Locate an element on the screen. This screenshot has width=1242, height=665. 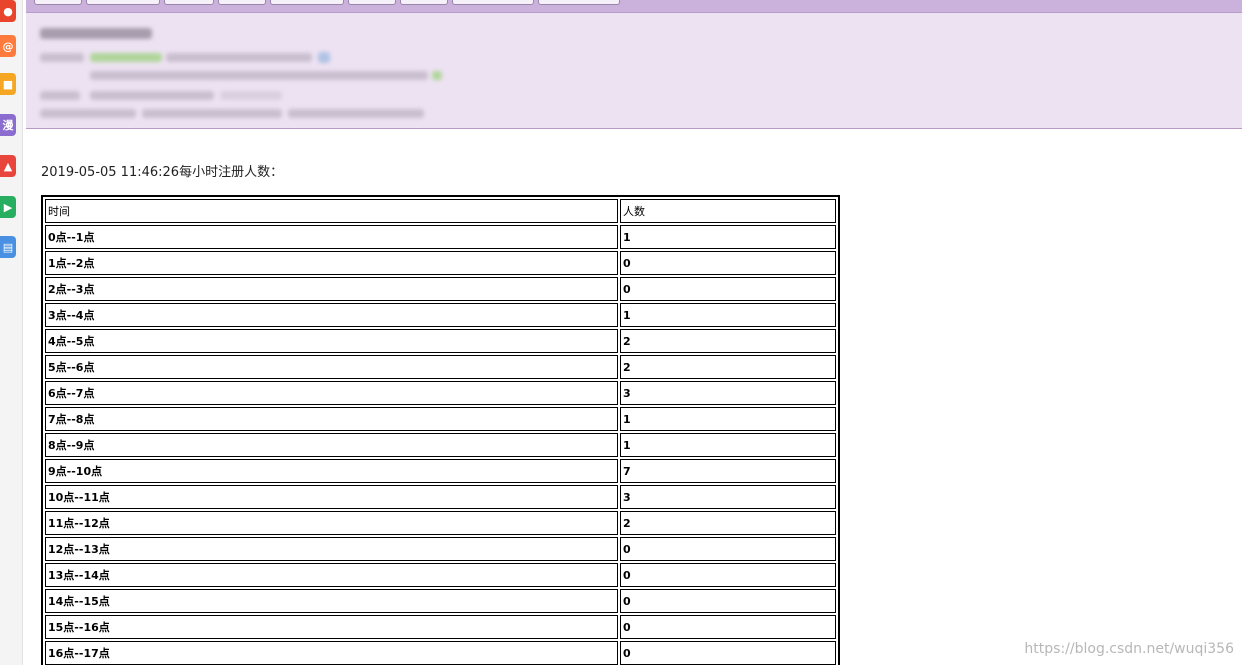
time-extra-blurred is located at coordinates (251, 95).